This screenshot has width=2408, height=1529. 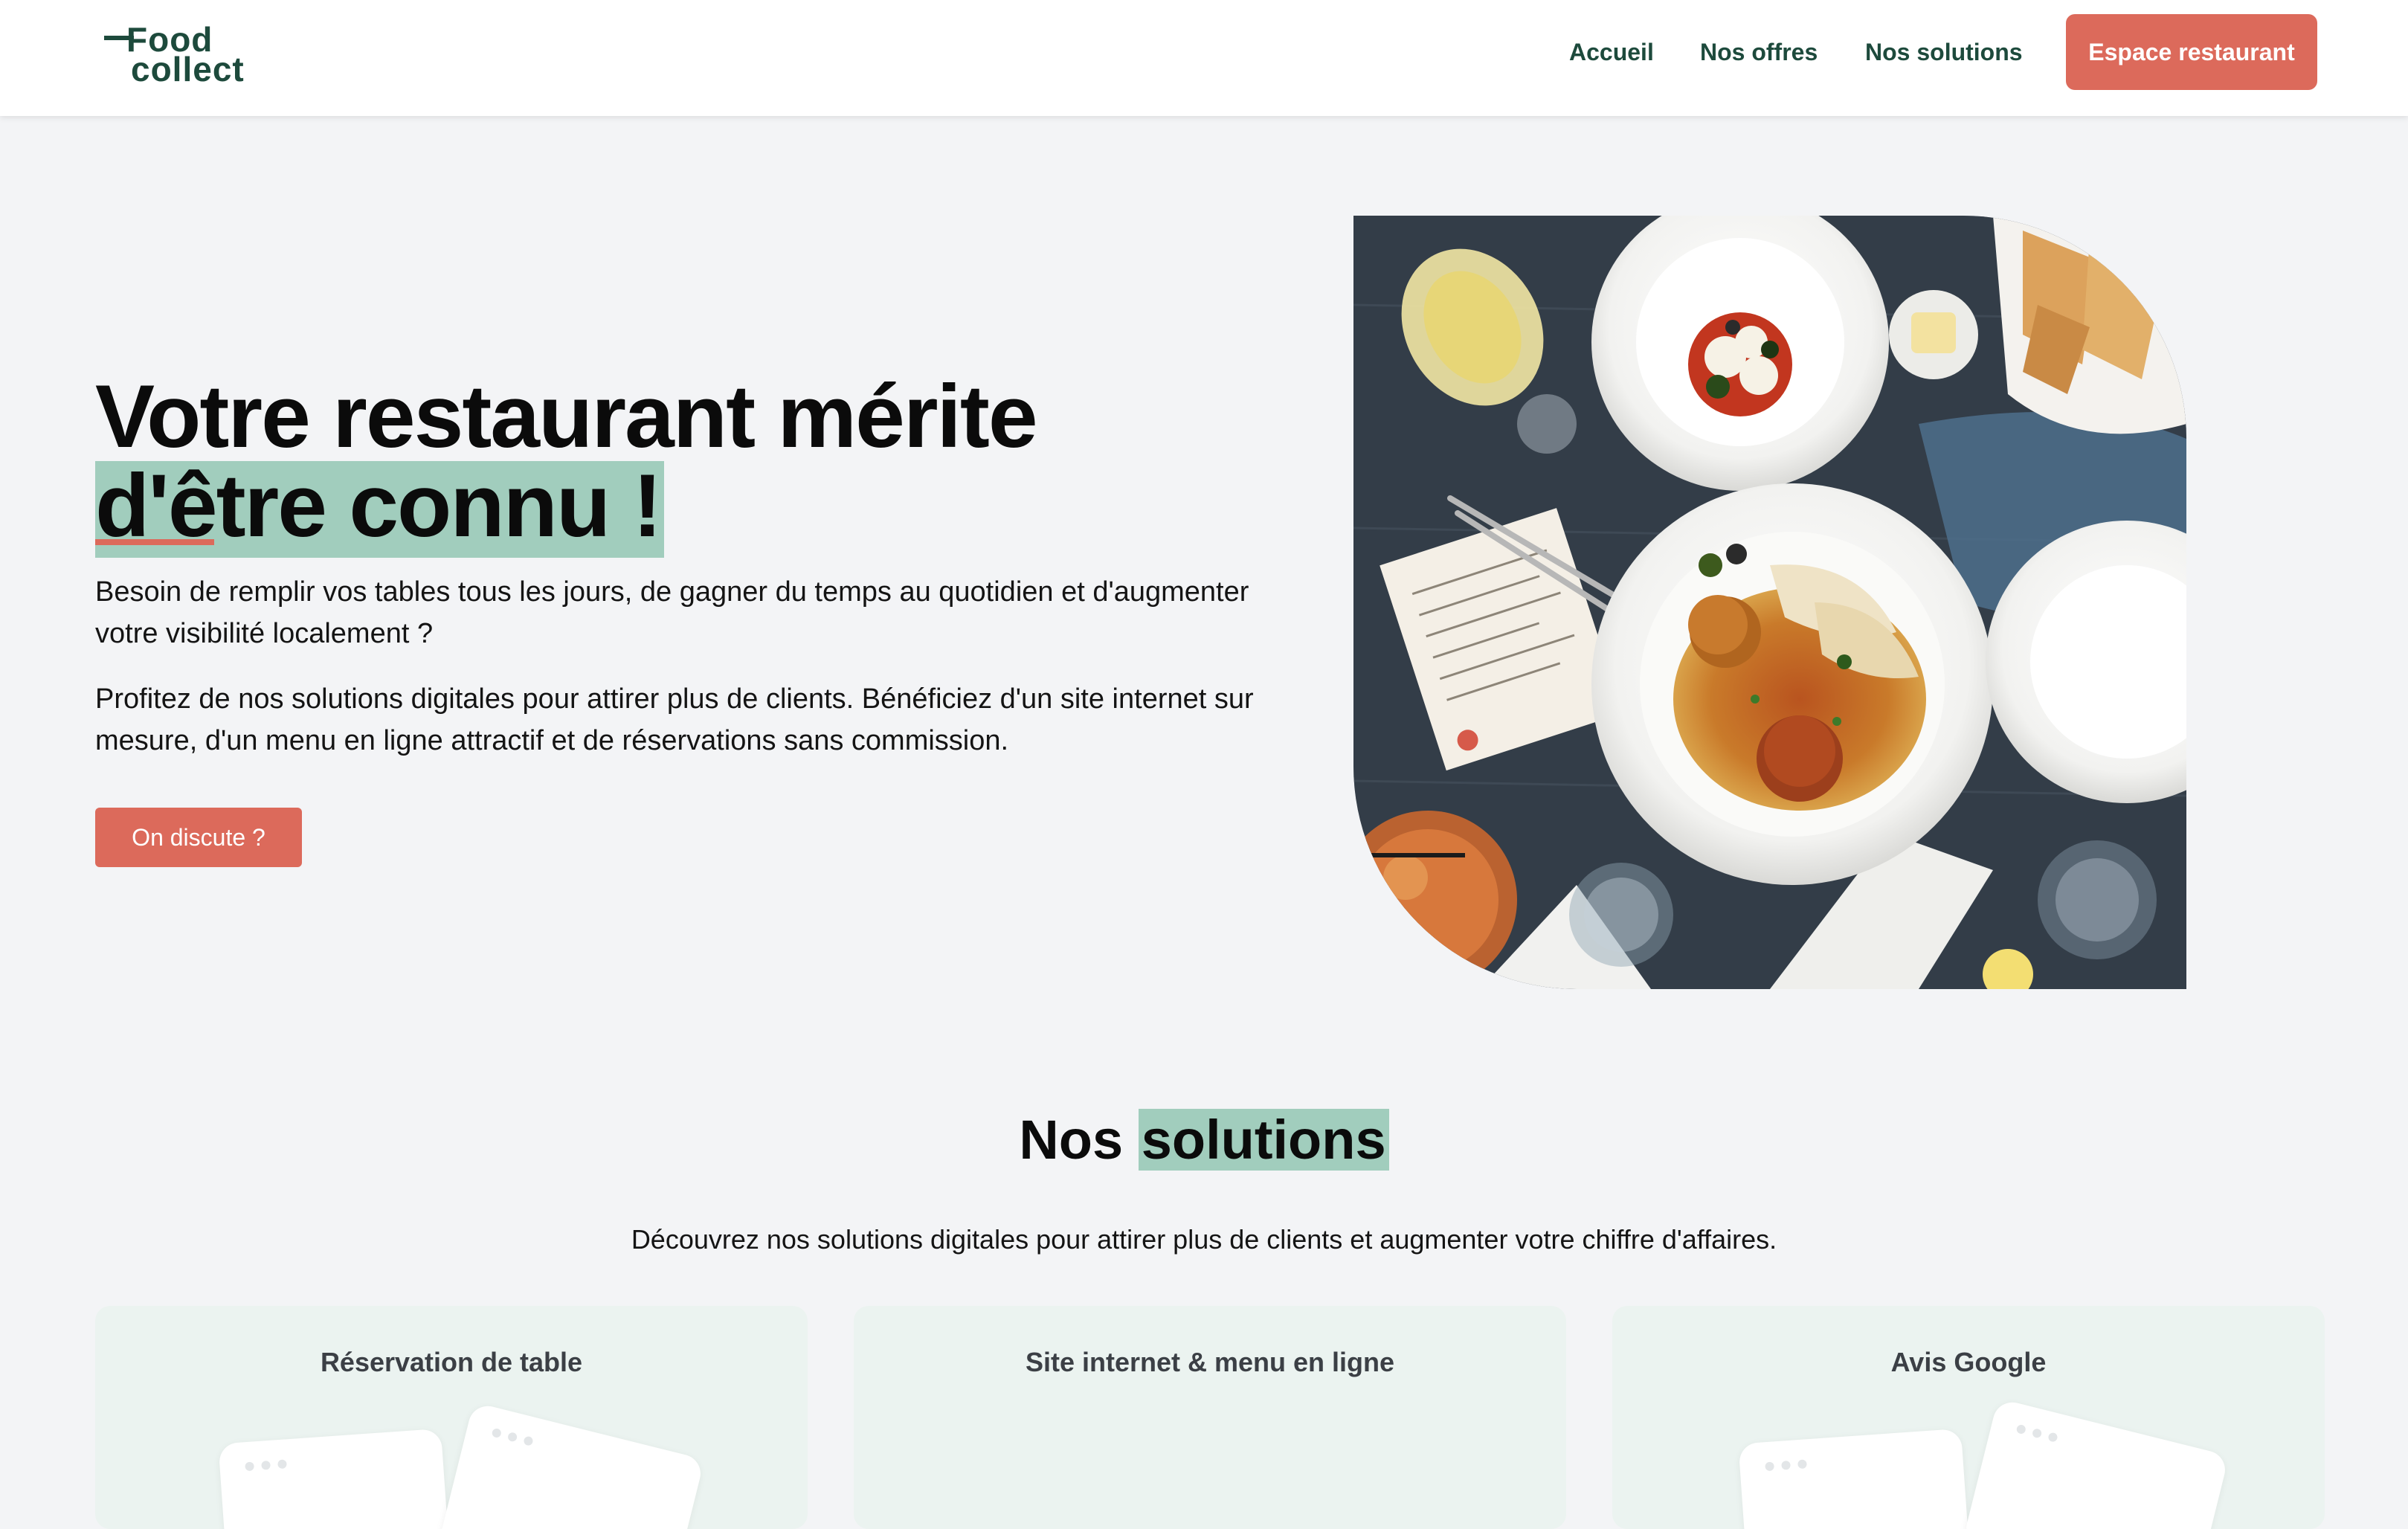 I want to click on solution-card-reservation: Réservation de table, so click(x=451, y=1417).